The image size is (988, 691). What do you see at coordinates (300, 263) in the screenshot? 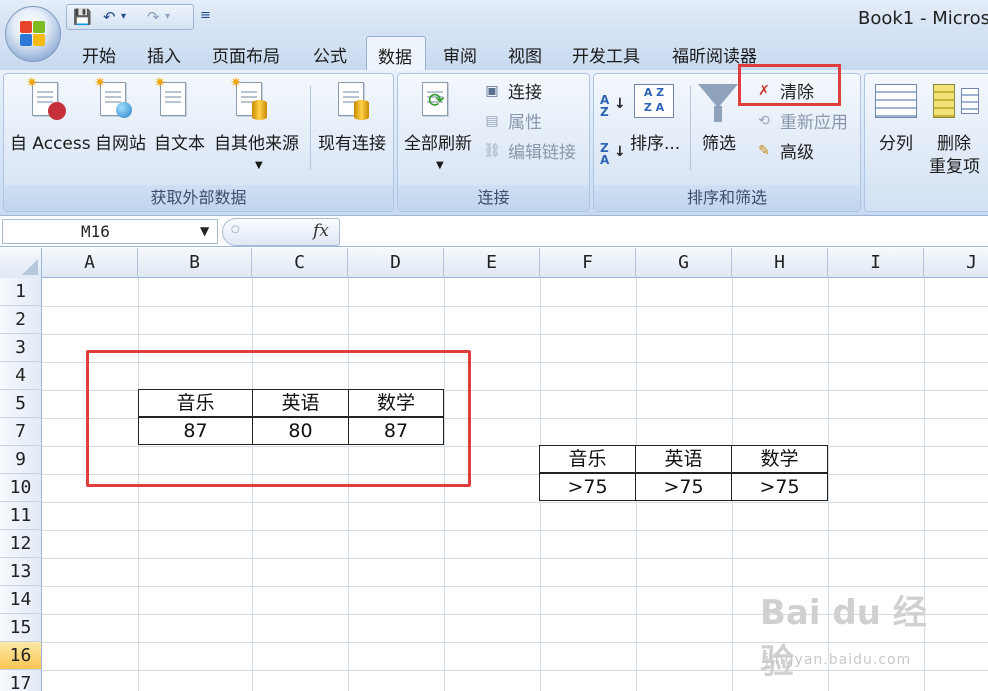
I see `column-header-c: C` at bounding box center [300, 263].